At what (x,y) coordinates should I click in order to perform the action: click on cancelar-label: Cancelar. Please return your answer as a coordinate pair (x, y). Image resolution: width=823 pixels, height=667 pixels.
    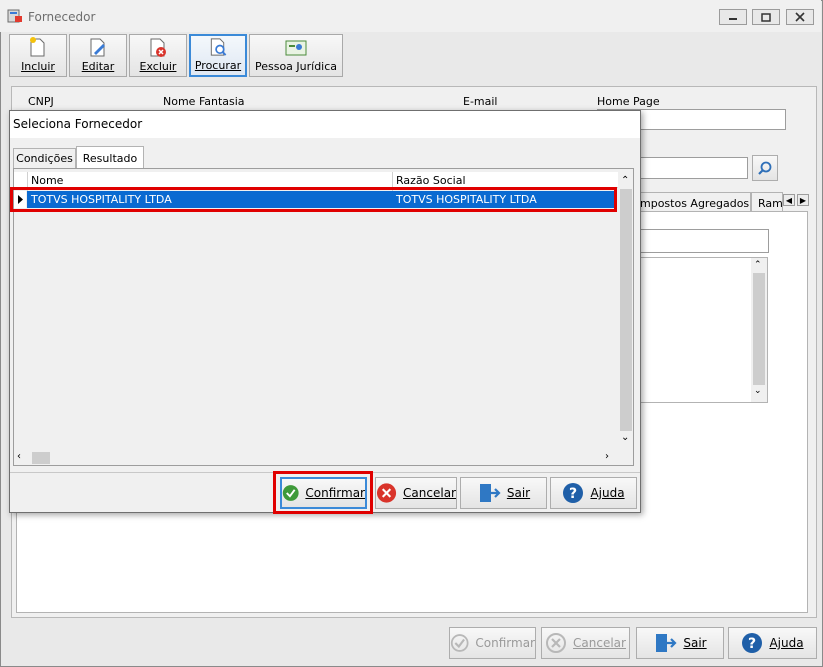
    Looking at the image, I should click on (429, 493).